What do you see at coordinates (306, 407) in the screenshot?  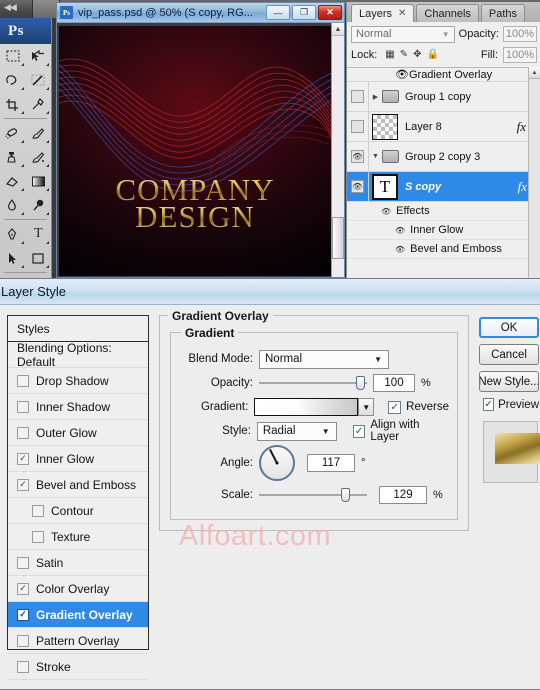 I see `gradient-swatch` at bounding box center [306, 407].